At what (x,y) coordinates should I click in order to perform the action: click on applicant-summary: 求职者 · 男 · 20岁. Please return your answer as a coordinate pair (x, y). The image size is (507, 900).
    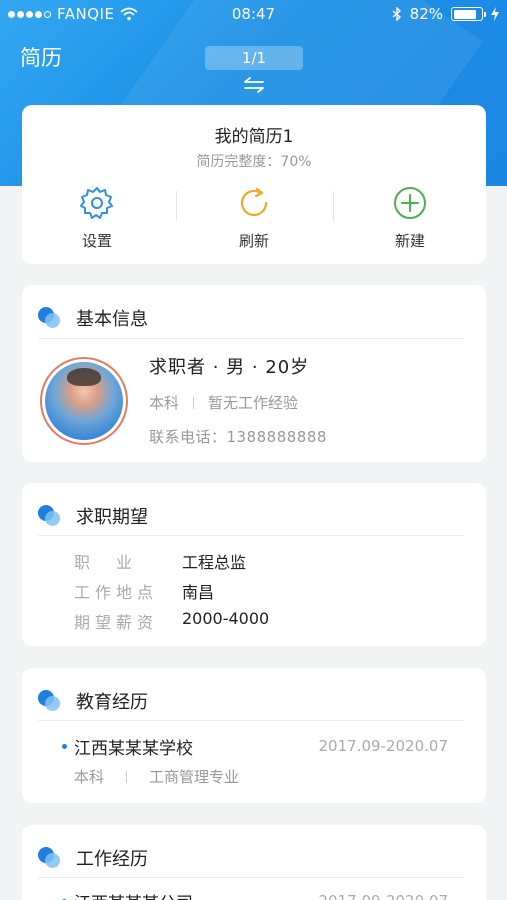
    Looking at the image, I should click on (229, 367).